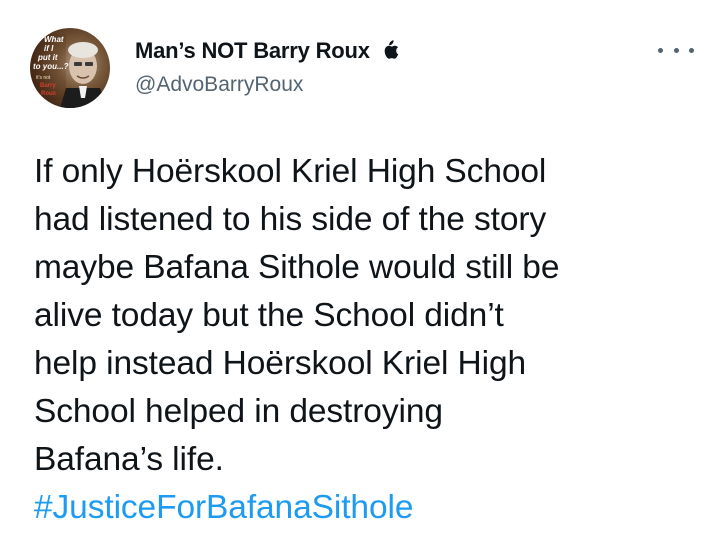 Image resolution: width=720 pixels, height=543 pixels. What do you see at coordinates (369, 508) in the screenshot?
I see `hashtag-link: #JusticeForBafanaSithole` at bounding box center [369, 508].